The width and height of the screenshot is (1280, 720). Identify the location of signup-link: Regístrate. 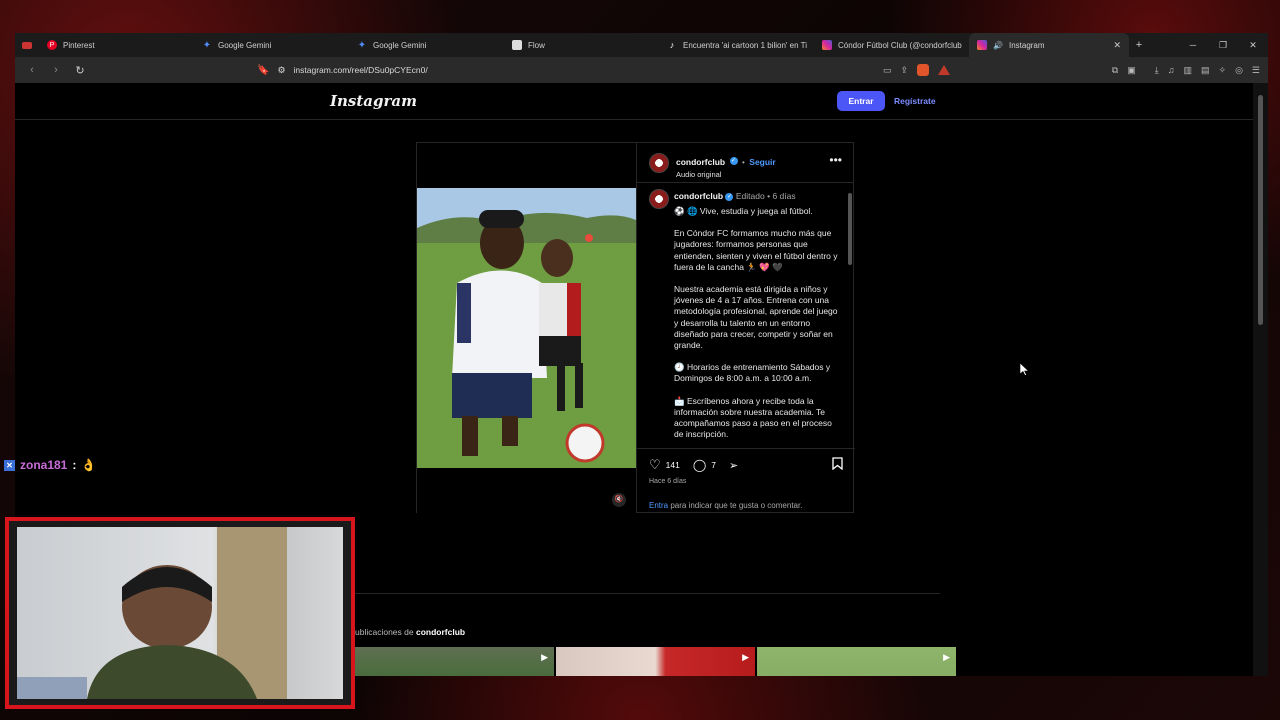
(915, 101).